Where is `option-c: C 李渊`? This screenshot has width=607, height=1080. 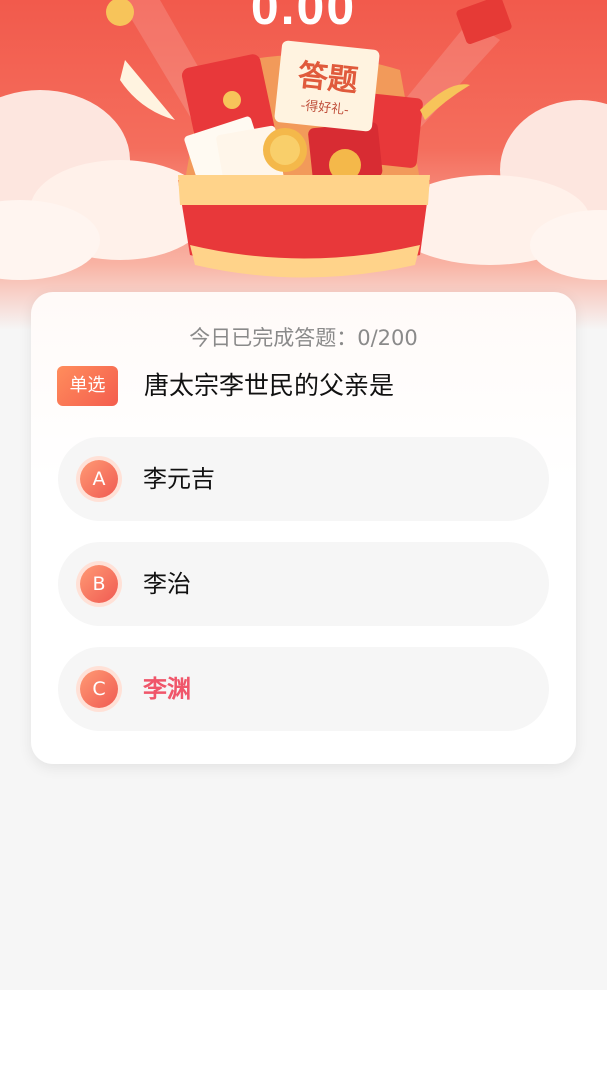
option-c: C 李渊 is located at coordinates (303, 689).